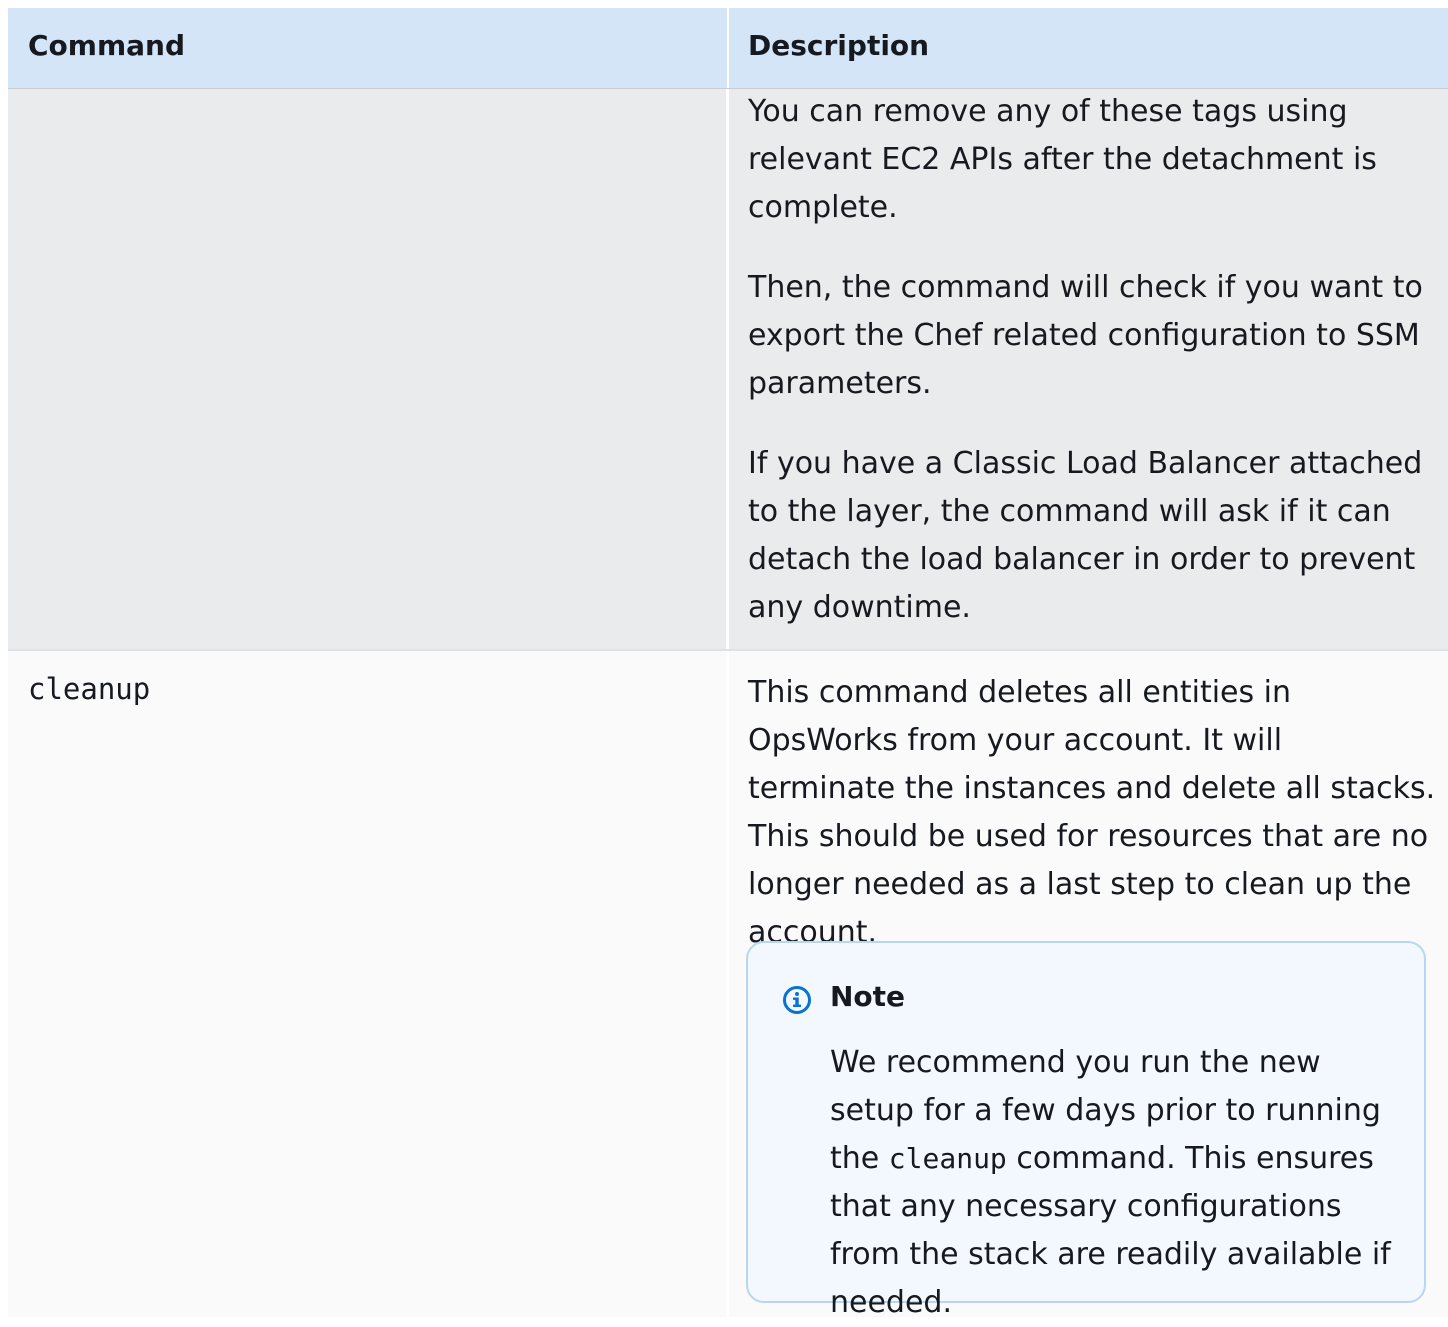 The image size is (1448, 1327). What do you see at coordinates (797, 1000) in the screenshot?
I see `info-icon` at bounding box center [797, 1000].